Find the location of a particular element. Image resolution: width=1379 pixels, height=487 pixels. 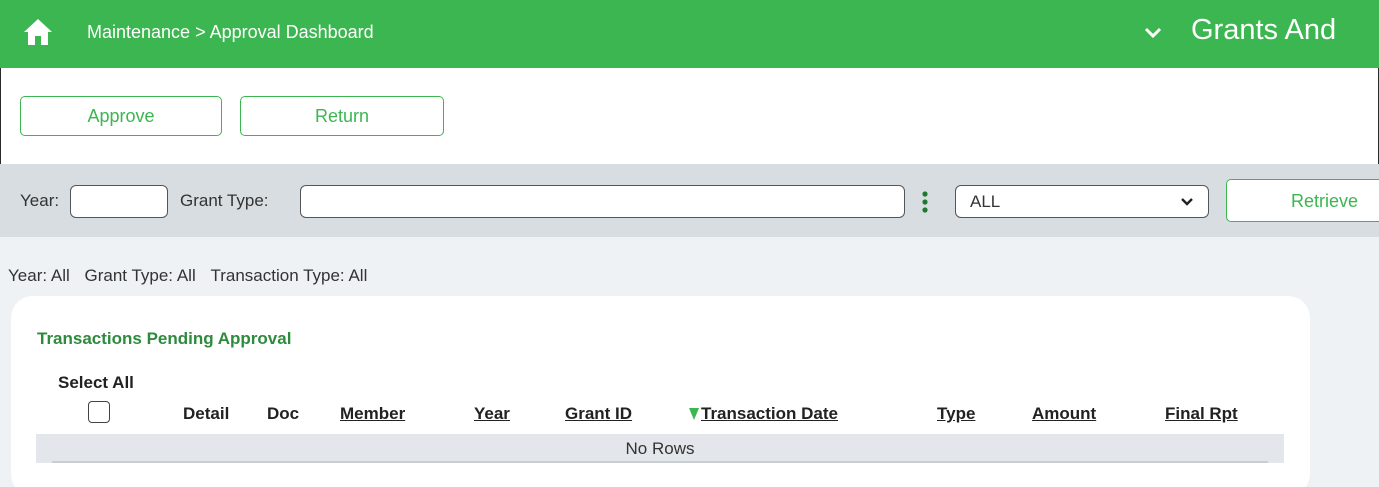

select-all-label: Select All is located at coordinates (96, 382).